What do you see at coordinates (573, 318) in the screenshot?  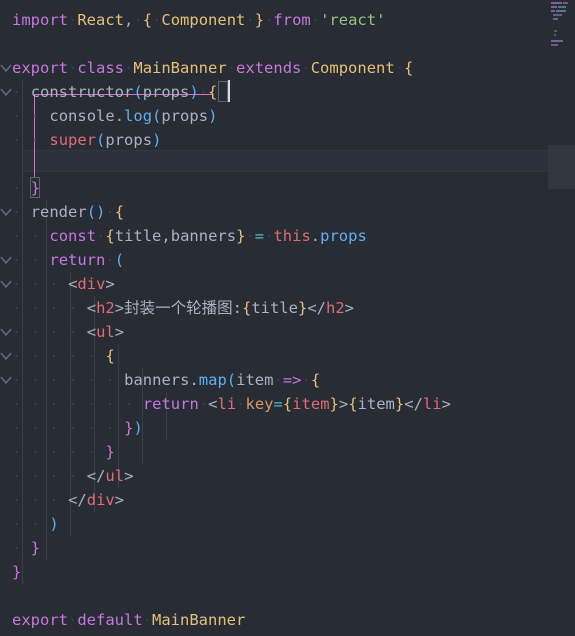 I see `overview-ruler` at bounding box center [573, 318].